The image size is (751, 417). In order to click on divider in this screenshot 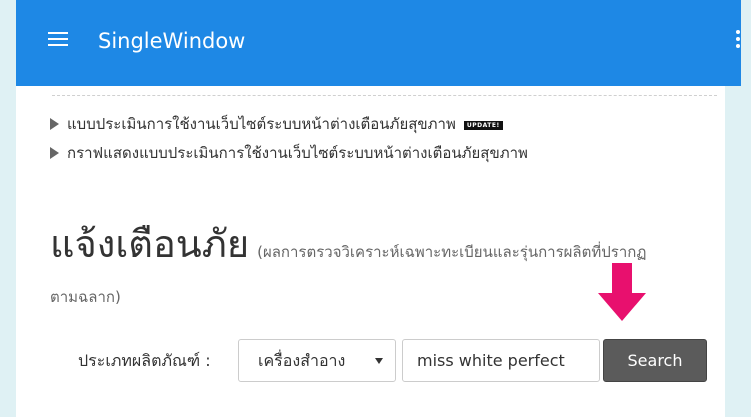, I will do `click(384, 95)`.